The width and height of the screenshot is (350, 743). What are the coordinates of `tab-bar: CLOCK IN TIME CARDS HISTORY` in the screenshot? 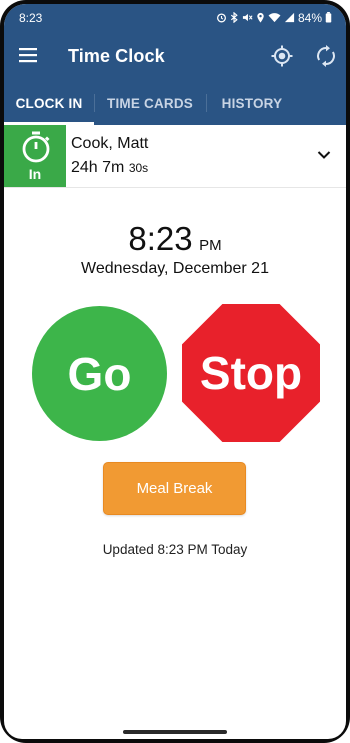 It's located at (175, 103).